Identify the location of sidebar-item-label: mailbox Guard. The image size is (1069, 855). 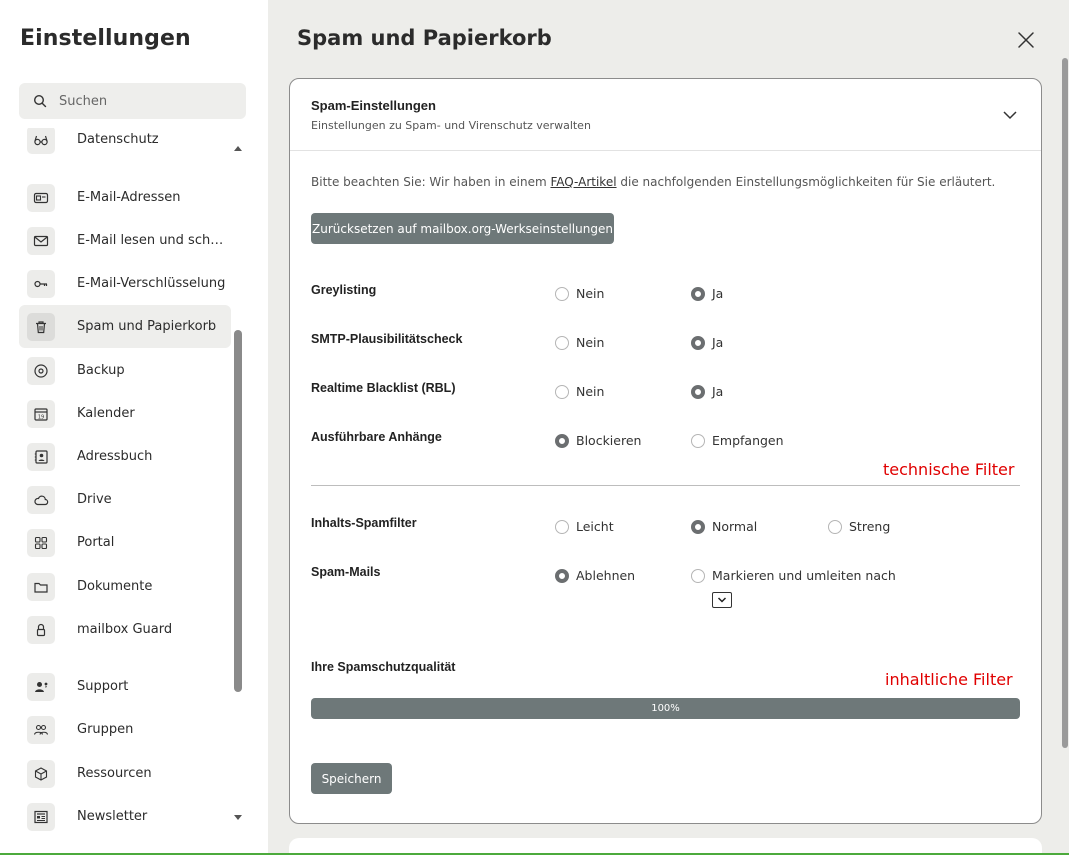
(125, 629).